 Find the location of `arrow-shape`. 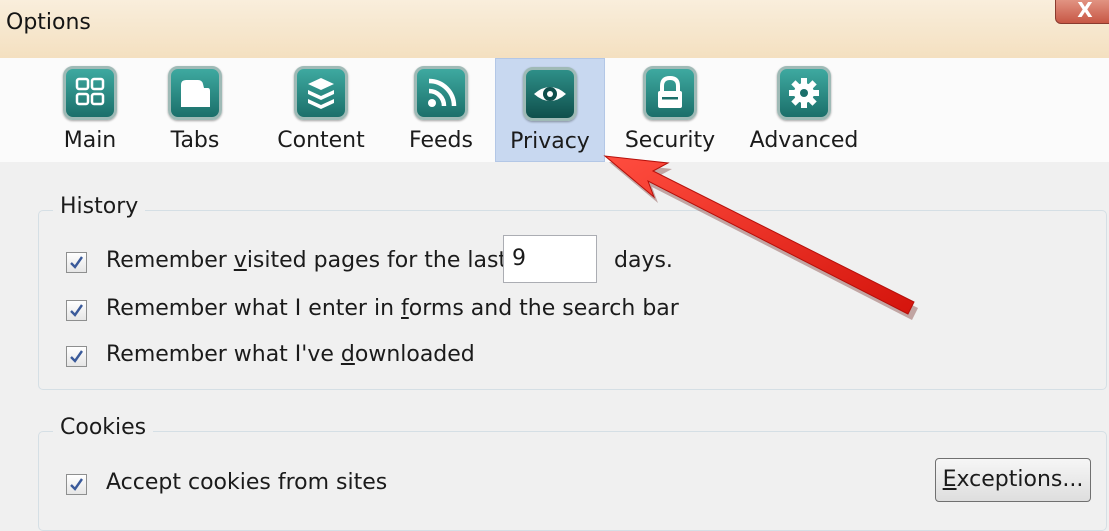

arrow-shape is located at coordinates (760, 237).